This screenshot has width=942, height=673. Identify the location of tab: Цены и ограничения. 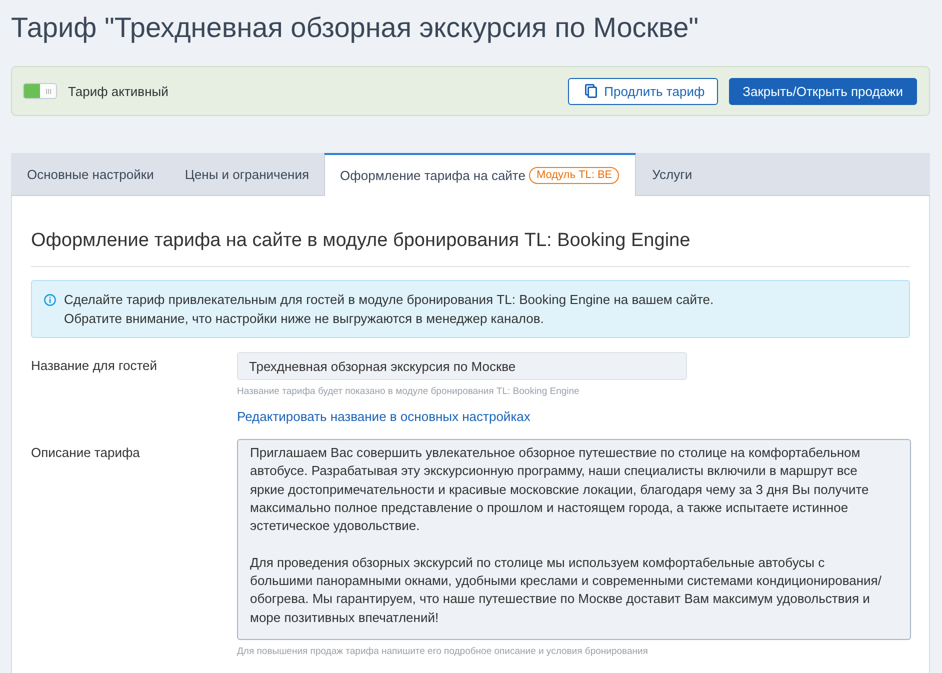
(247, 174).